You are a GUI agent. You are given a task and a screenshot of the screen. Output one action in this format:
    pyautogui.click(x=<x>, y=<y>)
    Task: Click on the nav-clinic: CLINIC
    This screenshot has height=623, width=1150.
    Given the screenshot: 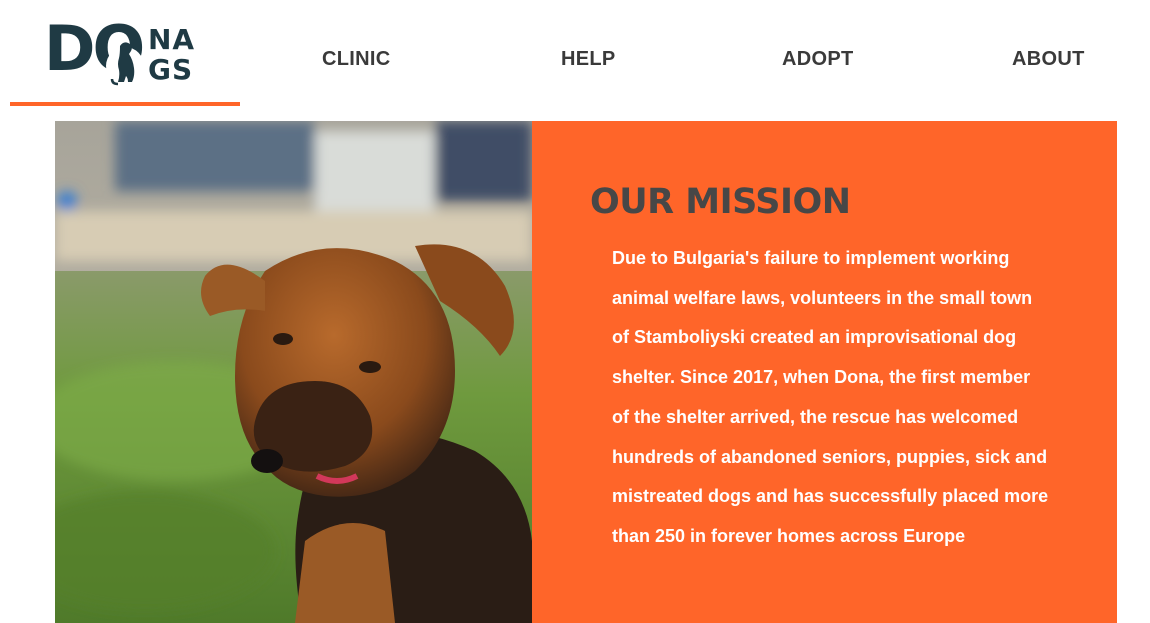 What is the action you would take?
    pyautogui.click(x=356, y=59)
    